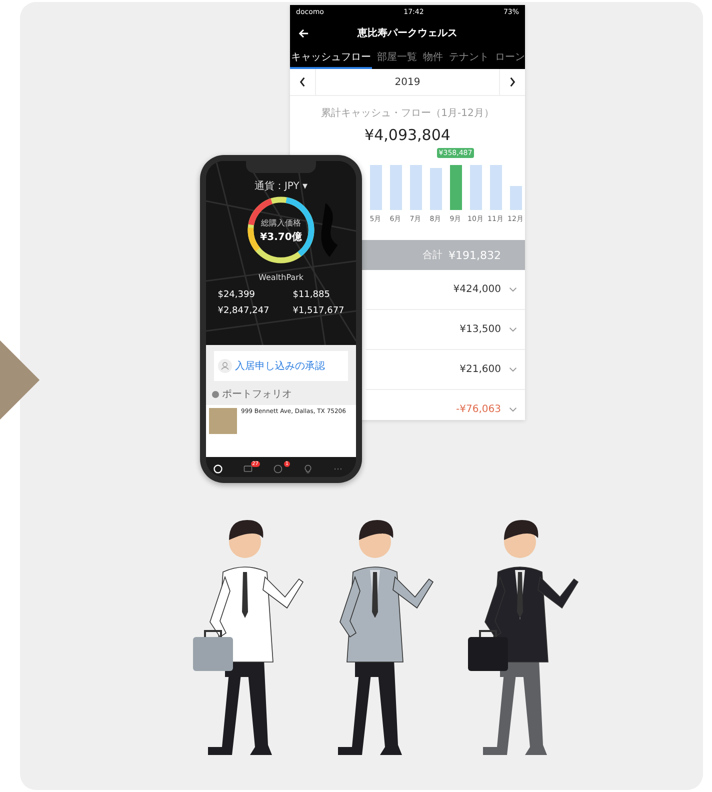 The width and height of the screenshot is (712, 792). Describe the element at coordinates (215, 394) in the screenshot. I see `portfolio-icon` at that location.